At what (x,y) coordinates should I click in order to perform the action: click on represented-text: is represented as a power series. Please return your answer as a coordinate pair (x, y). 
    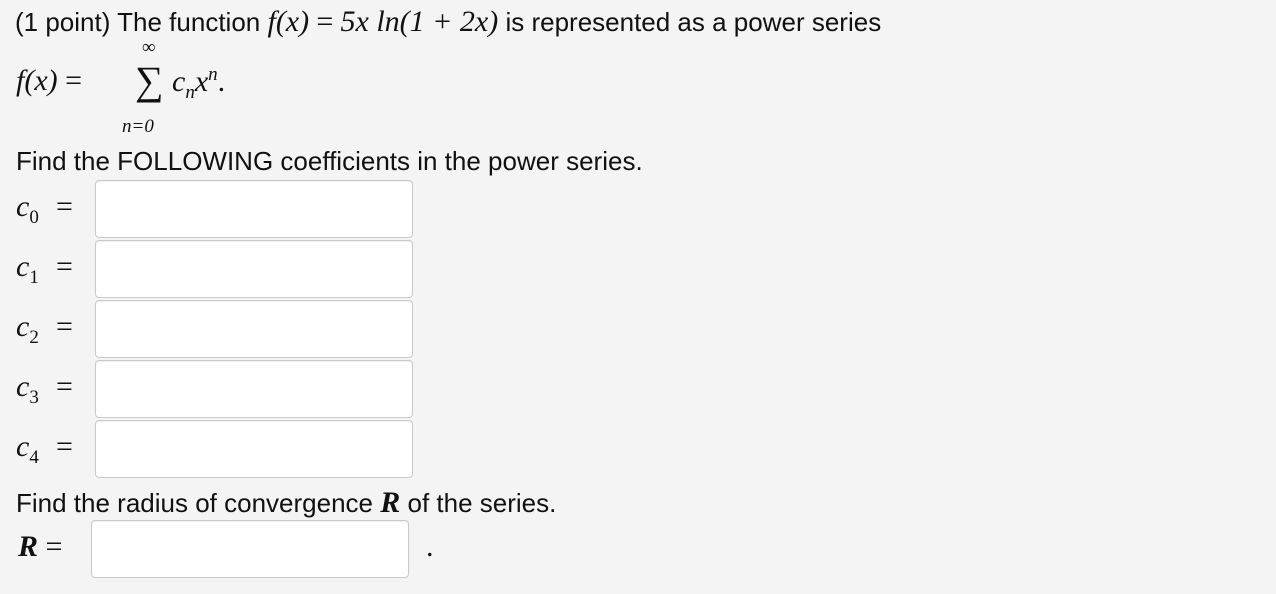
    Looking at the image, I should click on (693, 22).